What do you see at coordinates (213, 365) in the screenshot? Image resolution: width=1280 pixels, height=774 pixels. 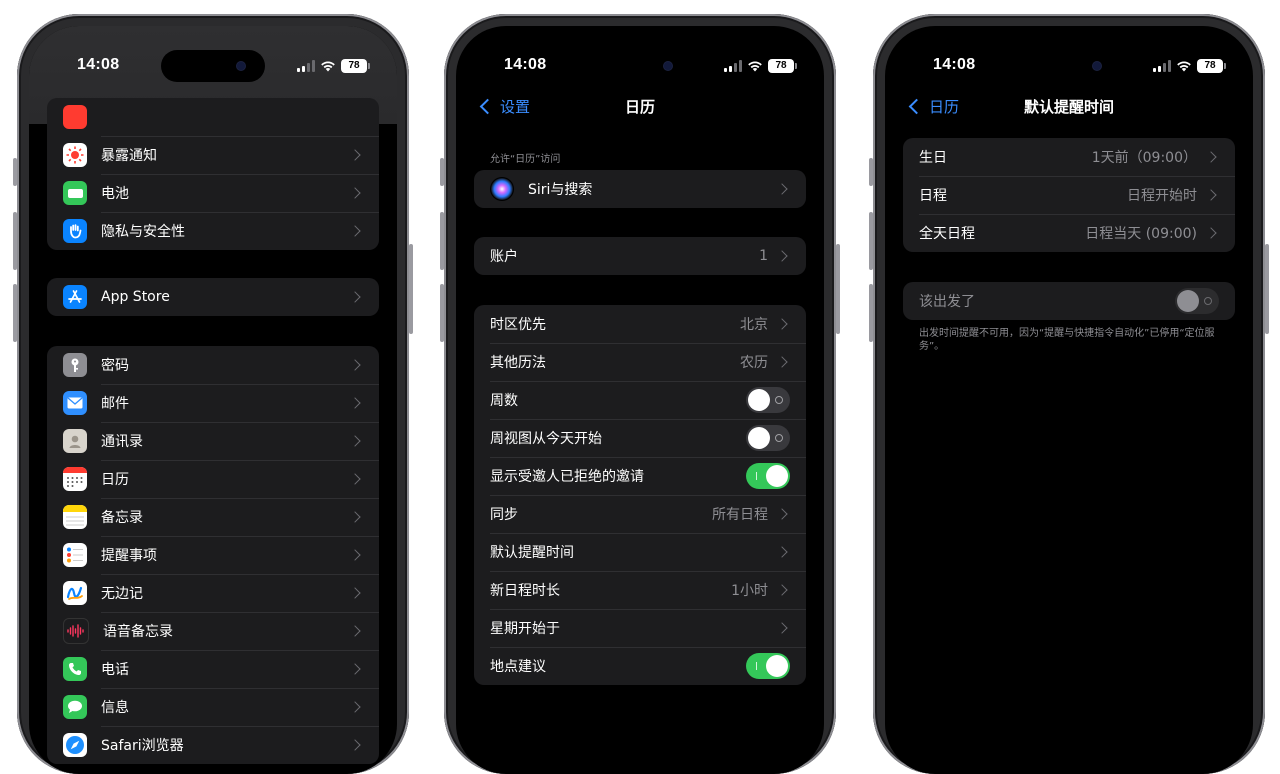 I see `settings-item-passwords: 密码` at bounding box center [213, 365].